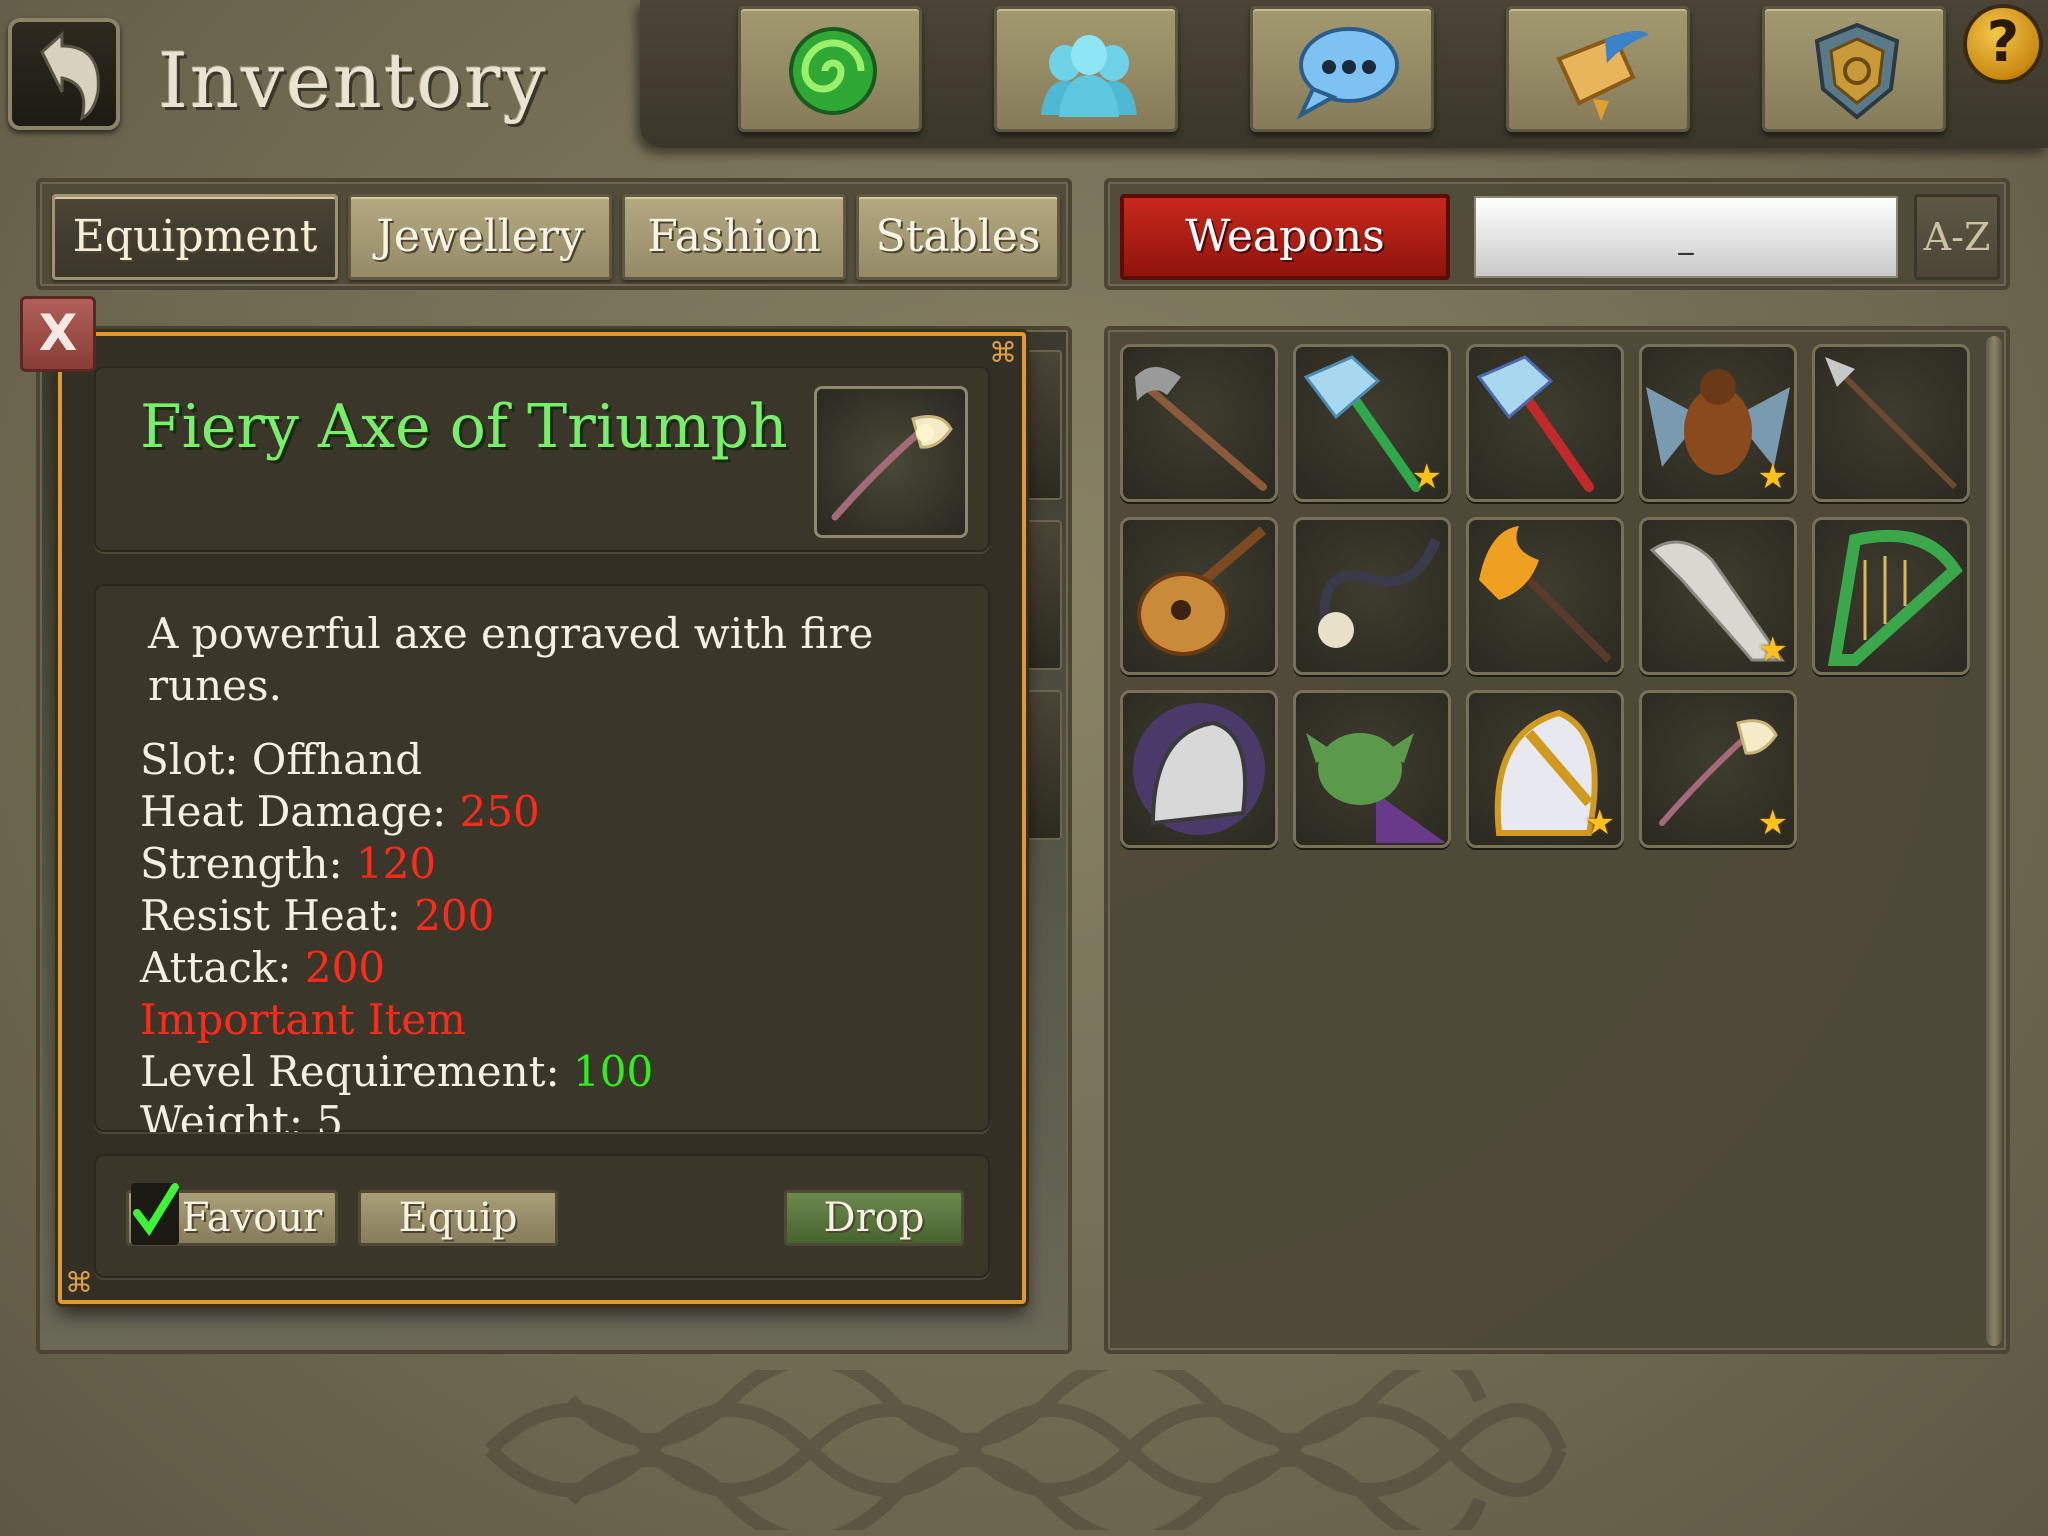 The height and width of the screenshot is (1536, 2048). What do you see at coordinates (499, 811) in the screenshot?
I see `stat-value: 250` at bounding box center [499, 811].